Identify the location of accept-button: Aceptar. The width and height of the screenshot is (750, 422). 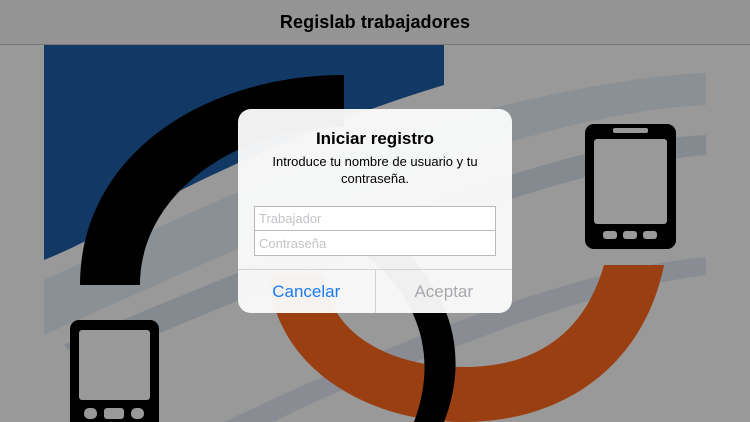
(444, 291).